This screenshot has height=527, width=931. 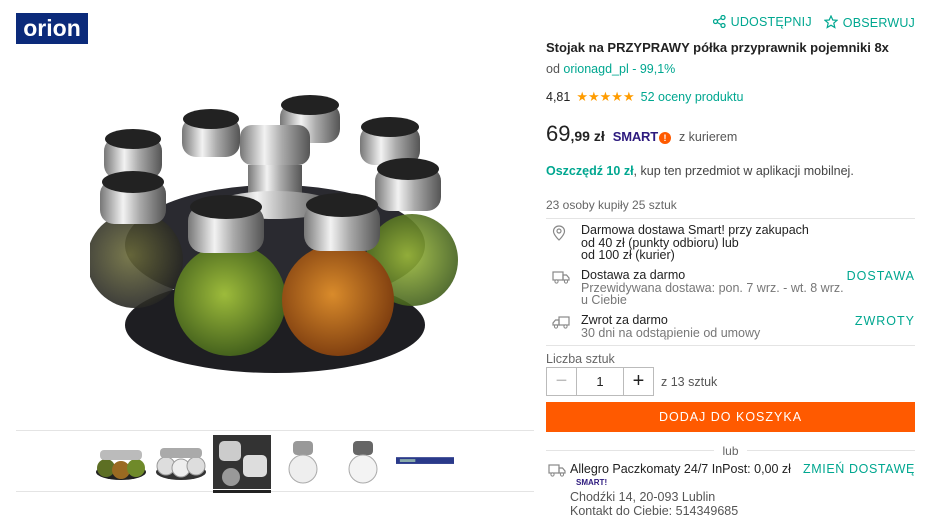 I want to click on courier-text: z kurierem, so click(x=708, y=137).